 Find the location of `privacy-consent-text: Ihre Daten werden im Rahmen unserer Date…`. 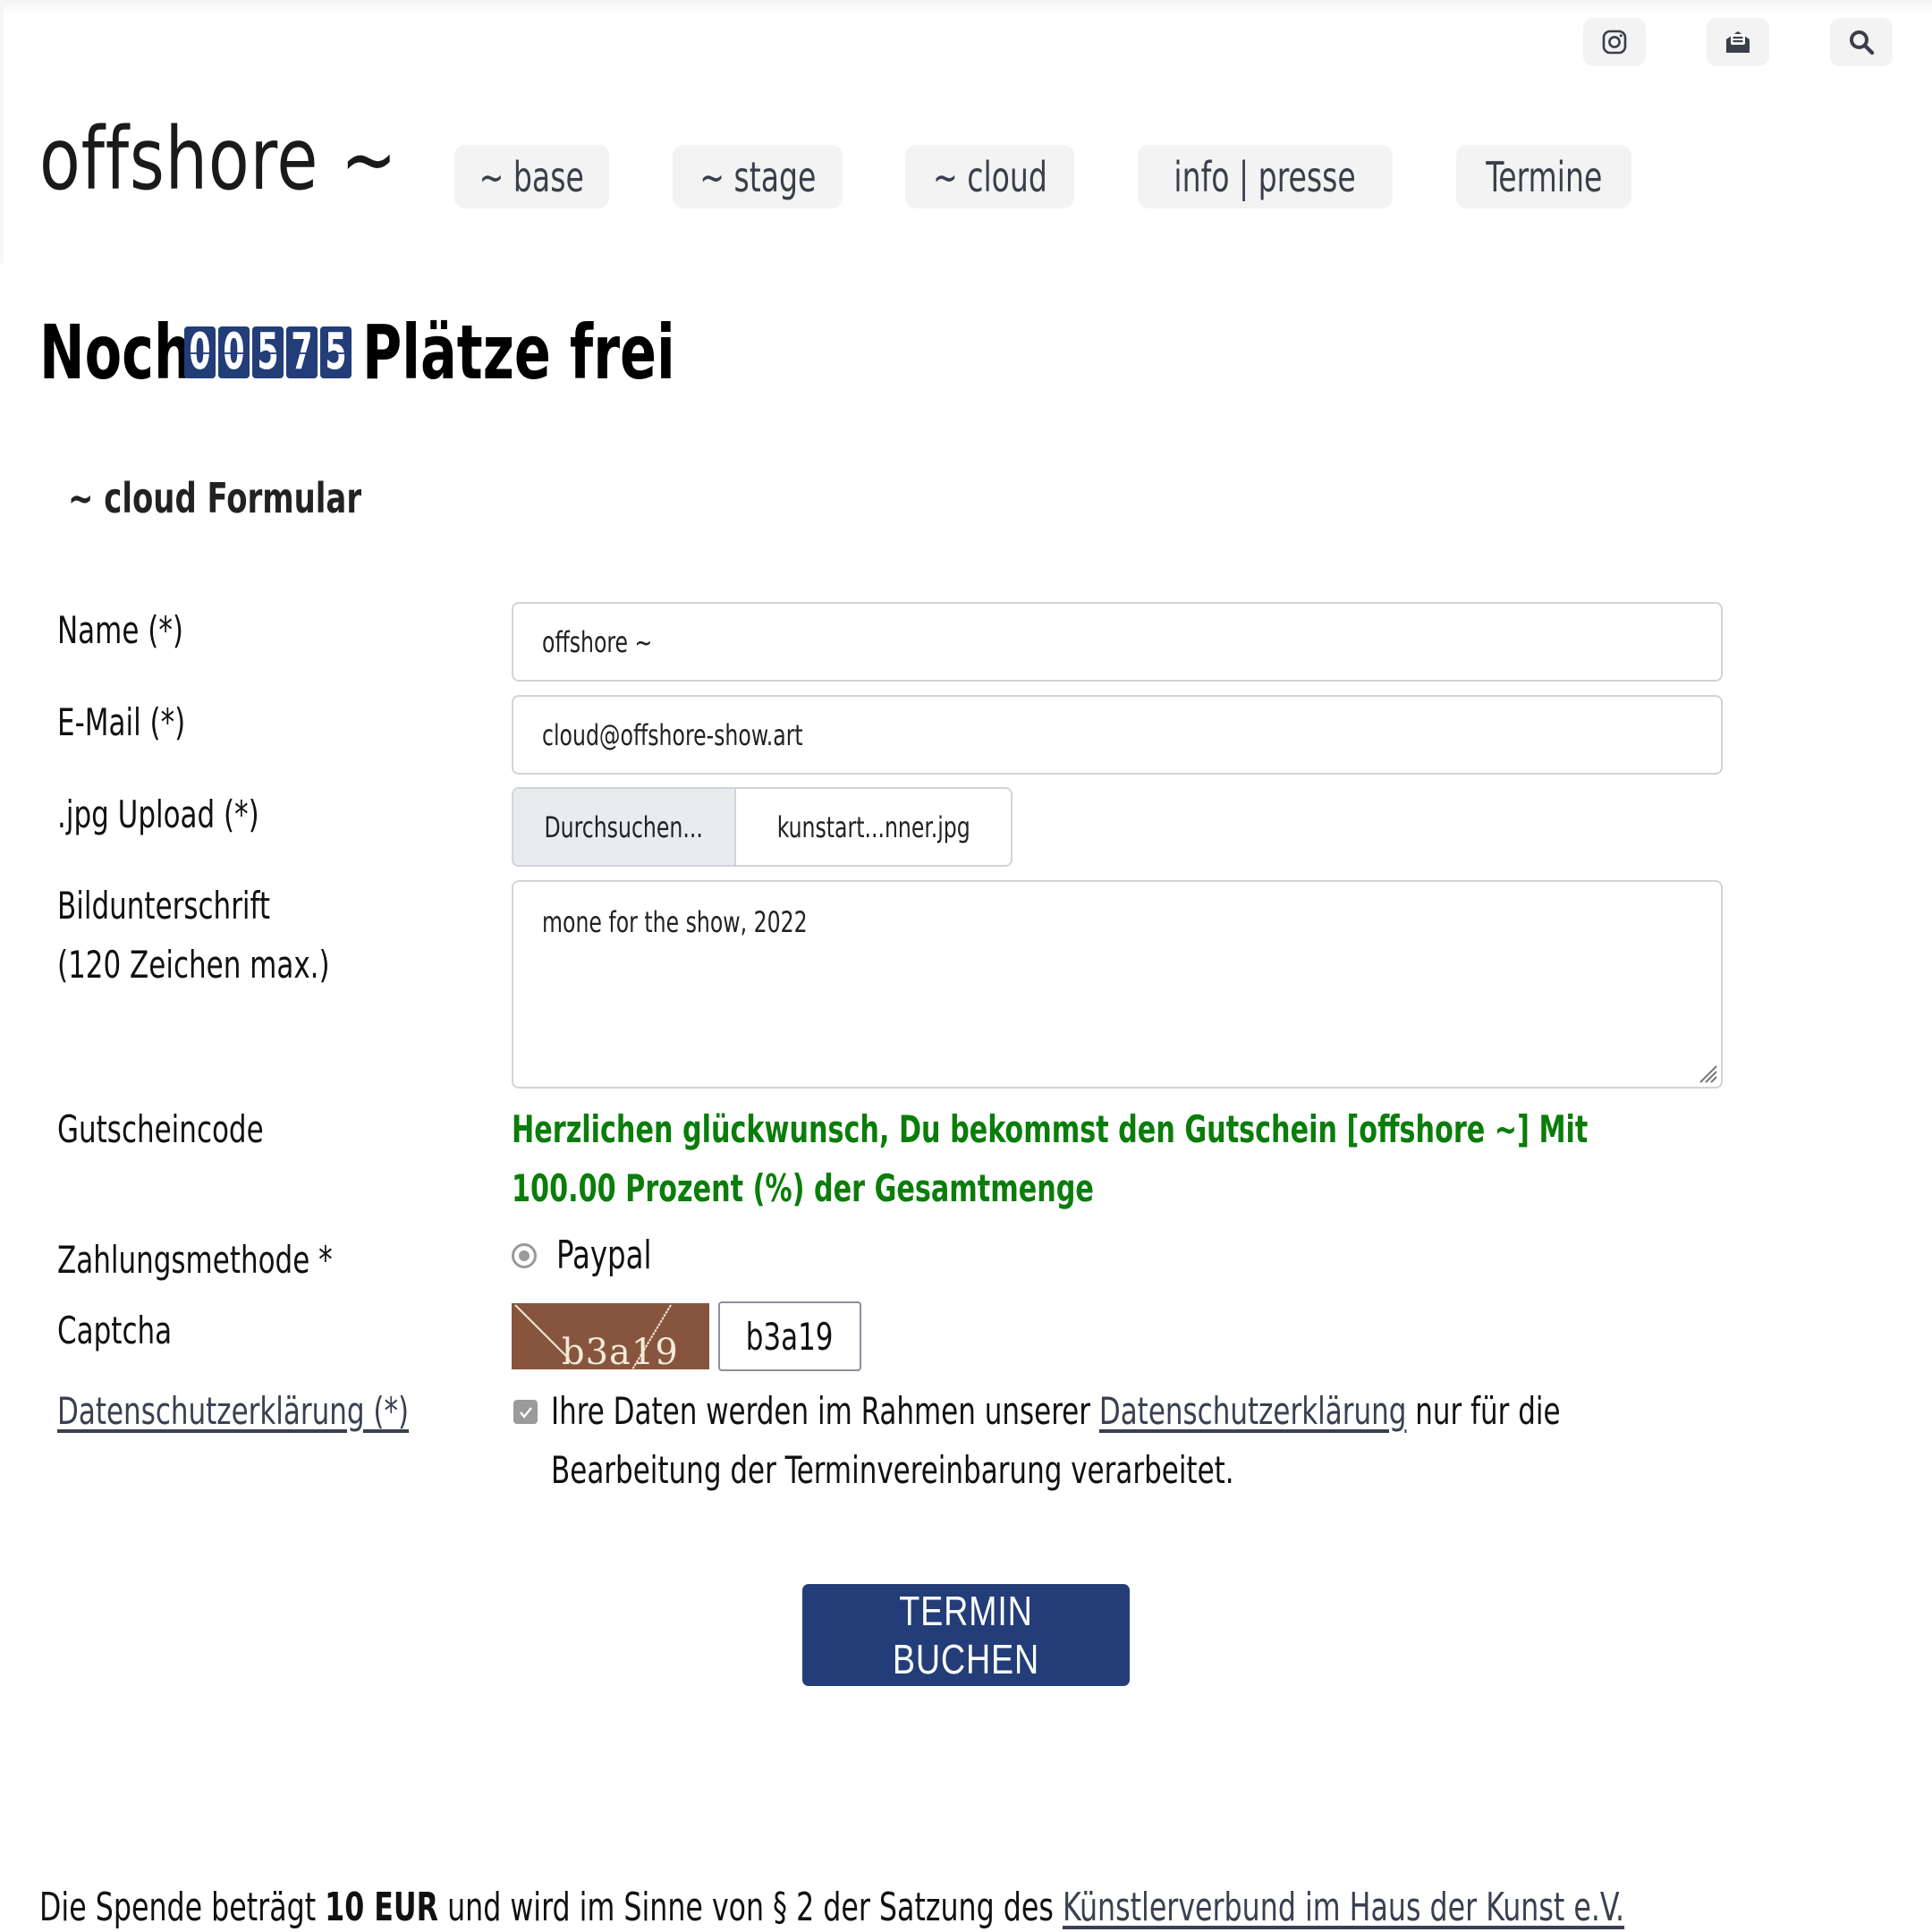

privacy-consent-text: Ihre Daten werden im Rahmen unserer Date… is located at coordinates (1056, 1440).